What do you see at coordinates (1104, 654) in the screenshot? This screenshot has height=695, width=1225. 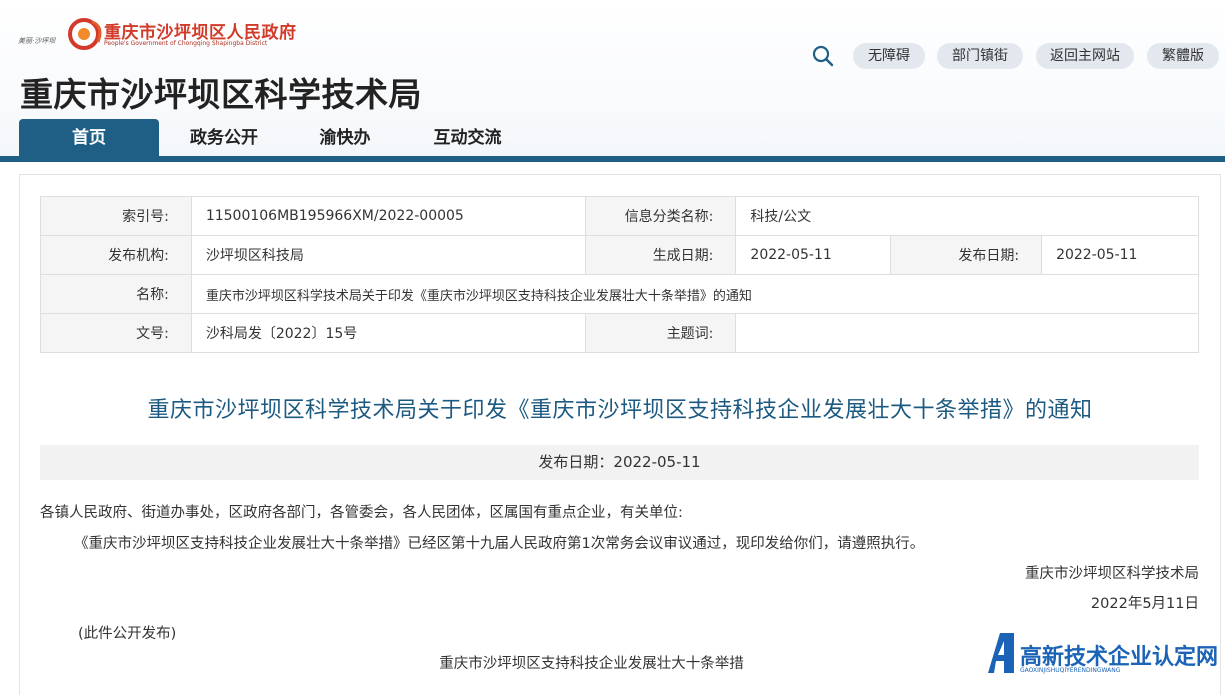 I see `watermark: 高新技术企业认定网 GAOXINJISHUQIYERENDINGWANG` at bounding box center [1104, 654].